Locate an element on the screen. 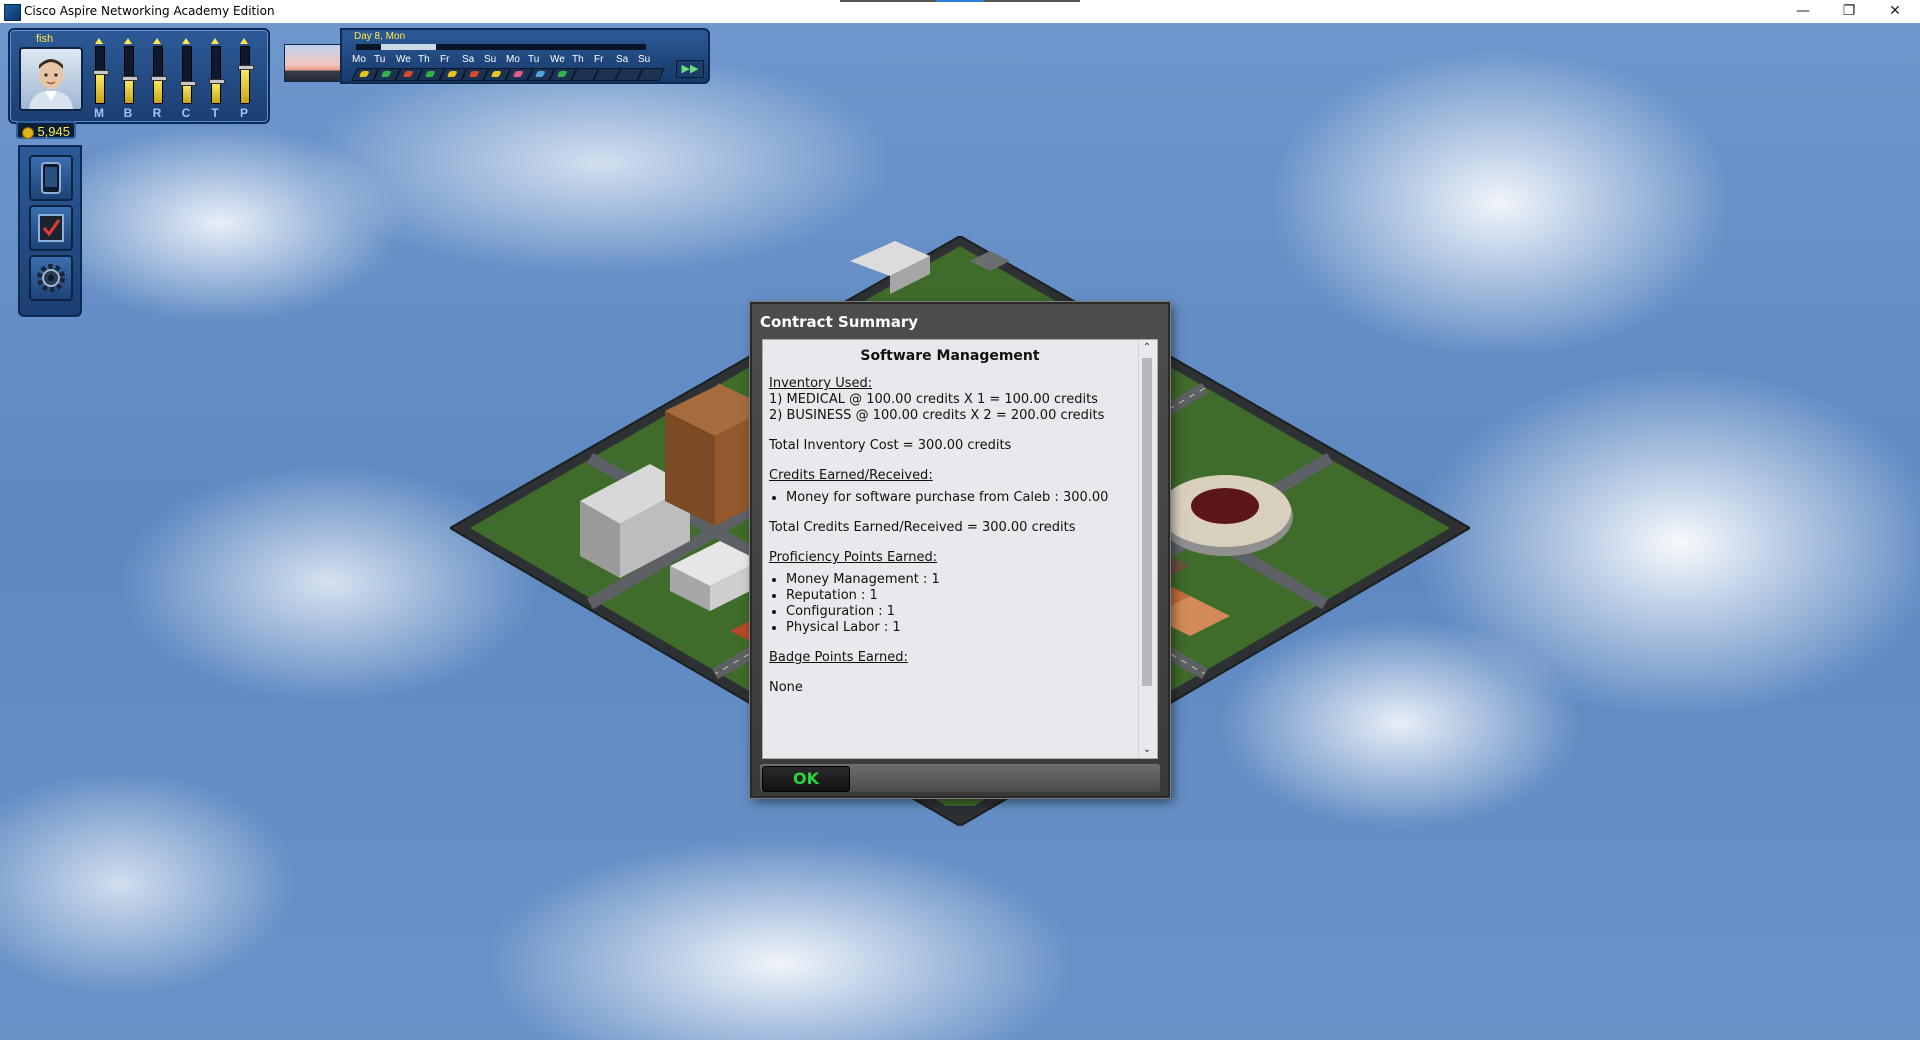  settings-button is located at coordinates (51, 278).